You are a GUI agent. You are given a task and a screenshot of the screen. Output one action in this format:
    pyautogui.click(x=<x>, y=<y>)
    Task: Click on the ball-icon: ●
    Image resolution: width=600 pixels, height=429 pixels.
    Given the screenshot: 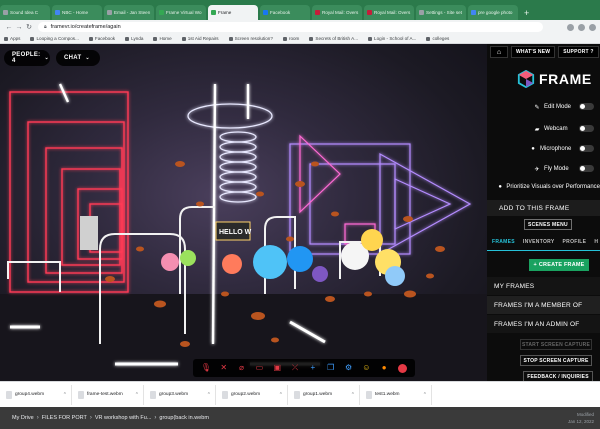 What is the action you would take?
    pyautogui.click(x=384, y=368)
    